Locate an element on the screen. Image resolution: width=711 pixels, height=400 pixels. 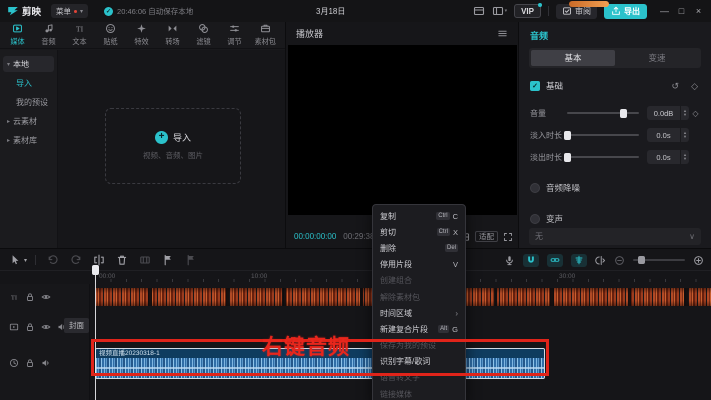
tab-text: TI 文本 is located at coordinates (79, 35).